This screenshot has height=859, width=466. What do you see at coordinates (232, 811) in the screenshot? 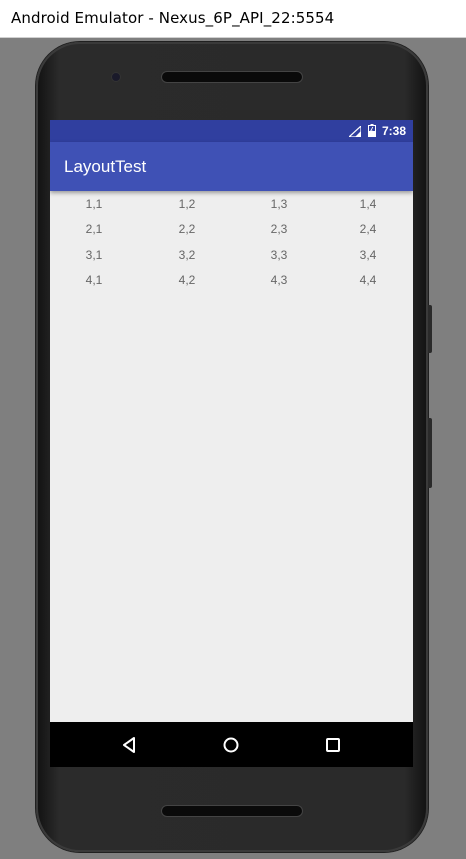
I see `bottom-speaker` at bounding box center [232, 811].